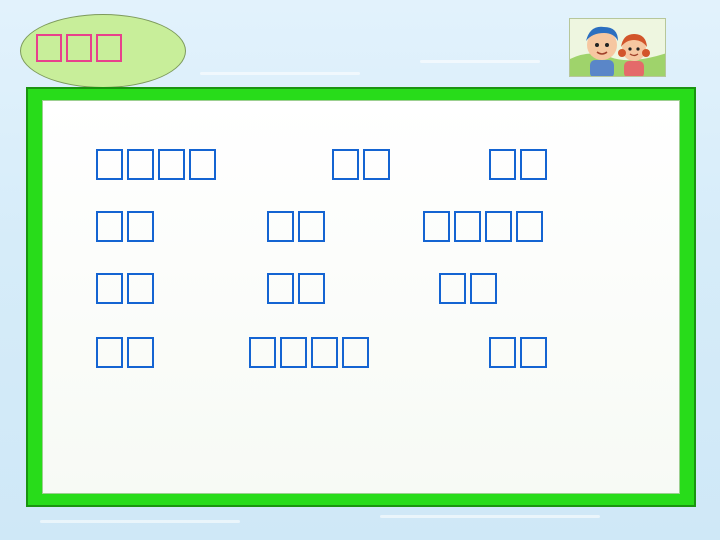 The width and height of the screenshot is (720, 540). I want to click on kids-illustration, so click(617, 47).